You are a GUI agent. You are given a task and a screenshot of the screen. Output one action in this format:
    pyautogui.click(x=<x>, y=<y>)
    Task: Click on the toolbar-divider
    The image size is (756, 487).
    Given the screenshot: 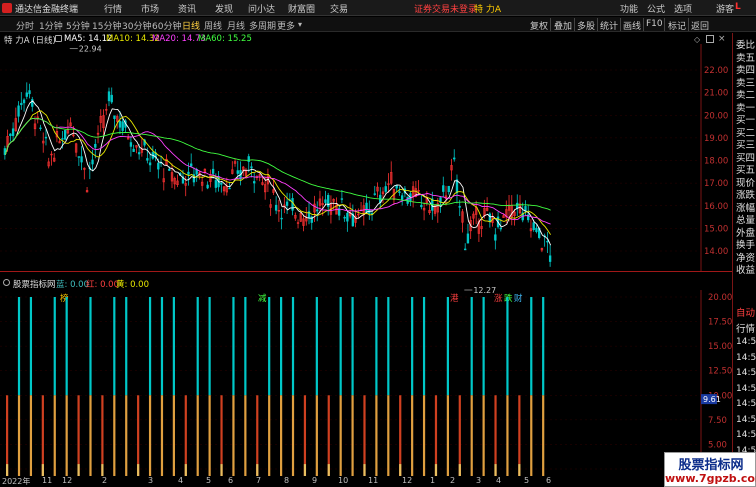 What is the action you would take?
    pyautogui.click(x=643, y=24)
    